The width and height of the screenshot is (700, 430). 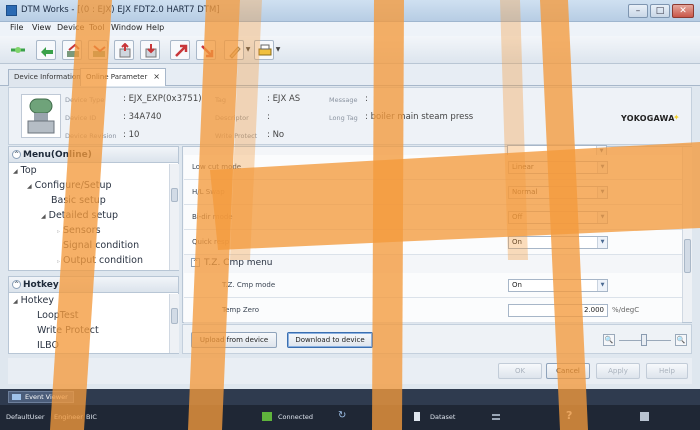 What do you see at coordinates (517, 285) in the screenshot?
I see `select-value: On` at bounding box center [517, 285].